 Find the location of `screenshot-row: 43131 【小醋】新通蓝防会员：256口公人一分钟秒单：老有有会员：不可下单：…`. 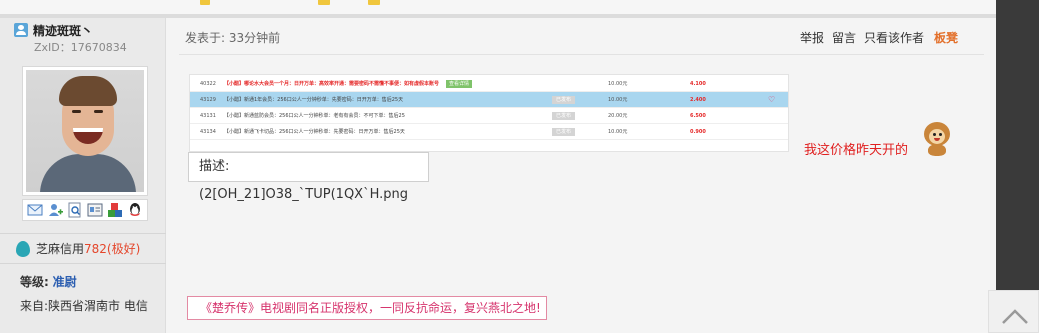

screenshot-row: 43131 【小醋】新通蓝防会员：256口公人一分钟秒单：老有有会员：不可下单：… is located at coordinates (489, 116).